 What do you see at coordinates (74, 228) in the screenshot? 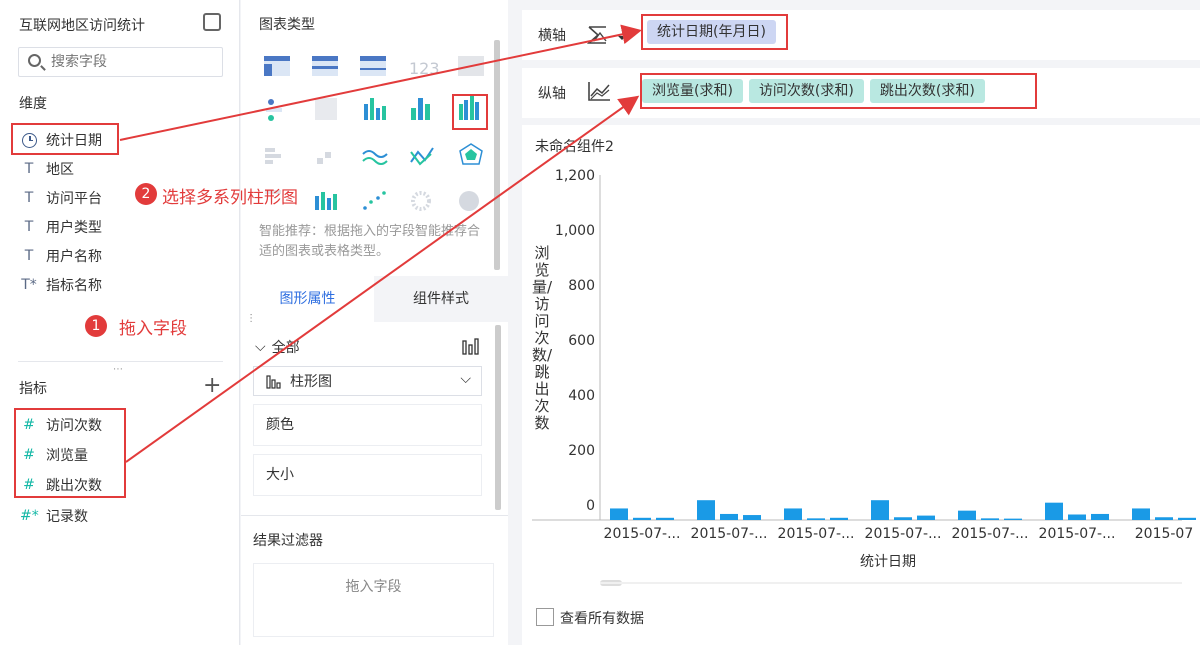
I see `field-label: 用户类型` at bounding box center [74, 228].